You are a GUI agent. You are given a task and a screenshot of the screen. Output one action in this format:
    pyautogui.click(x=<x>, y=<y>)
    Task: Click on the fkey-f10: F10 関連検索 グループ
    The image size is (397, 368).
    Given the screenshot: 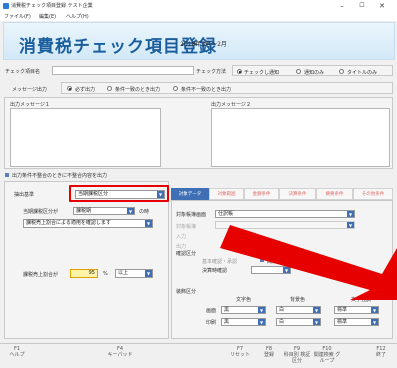 What is the action you would take?
    pyautogui.click(x=327, y=357)
    